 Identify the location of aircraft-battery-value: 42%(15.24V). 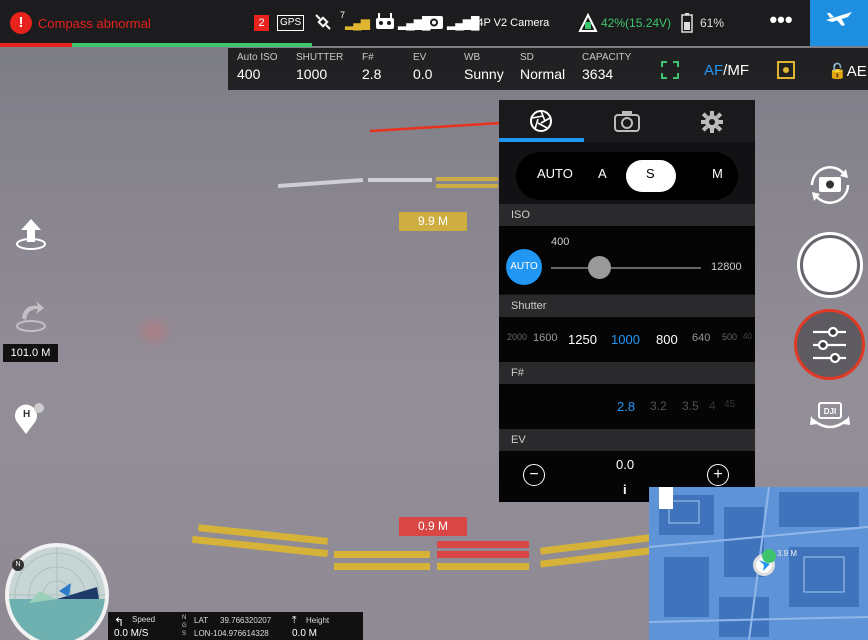
(636, 23).